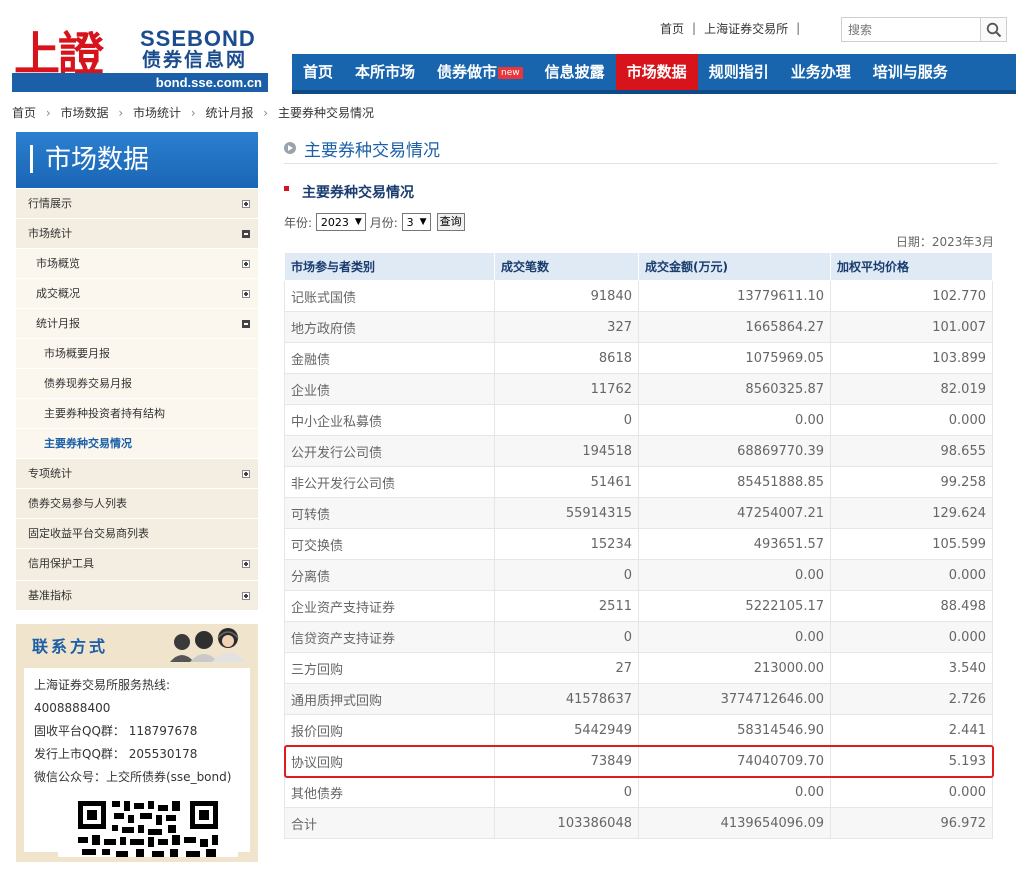 The height and width of the screenshot is (874, 1024). Describe the element at coordinates (61, 563) in the screenshot. I see `sidebar-item-label: 信用保护工具` at that location.